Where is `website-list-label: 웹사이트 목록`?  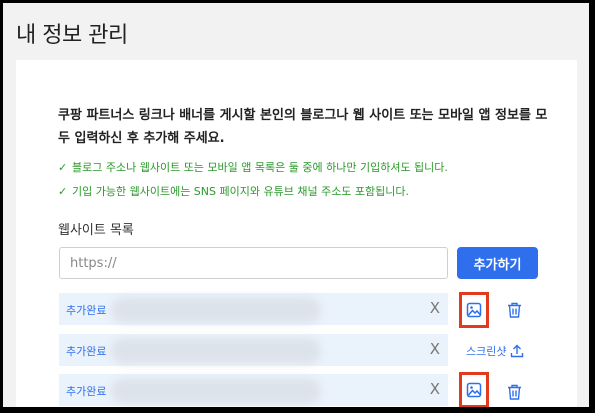 website-list-label: 웹사이트 목록 is located at coordinates (96, 230).